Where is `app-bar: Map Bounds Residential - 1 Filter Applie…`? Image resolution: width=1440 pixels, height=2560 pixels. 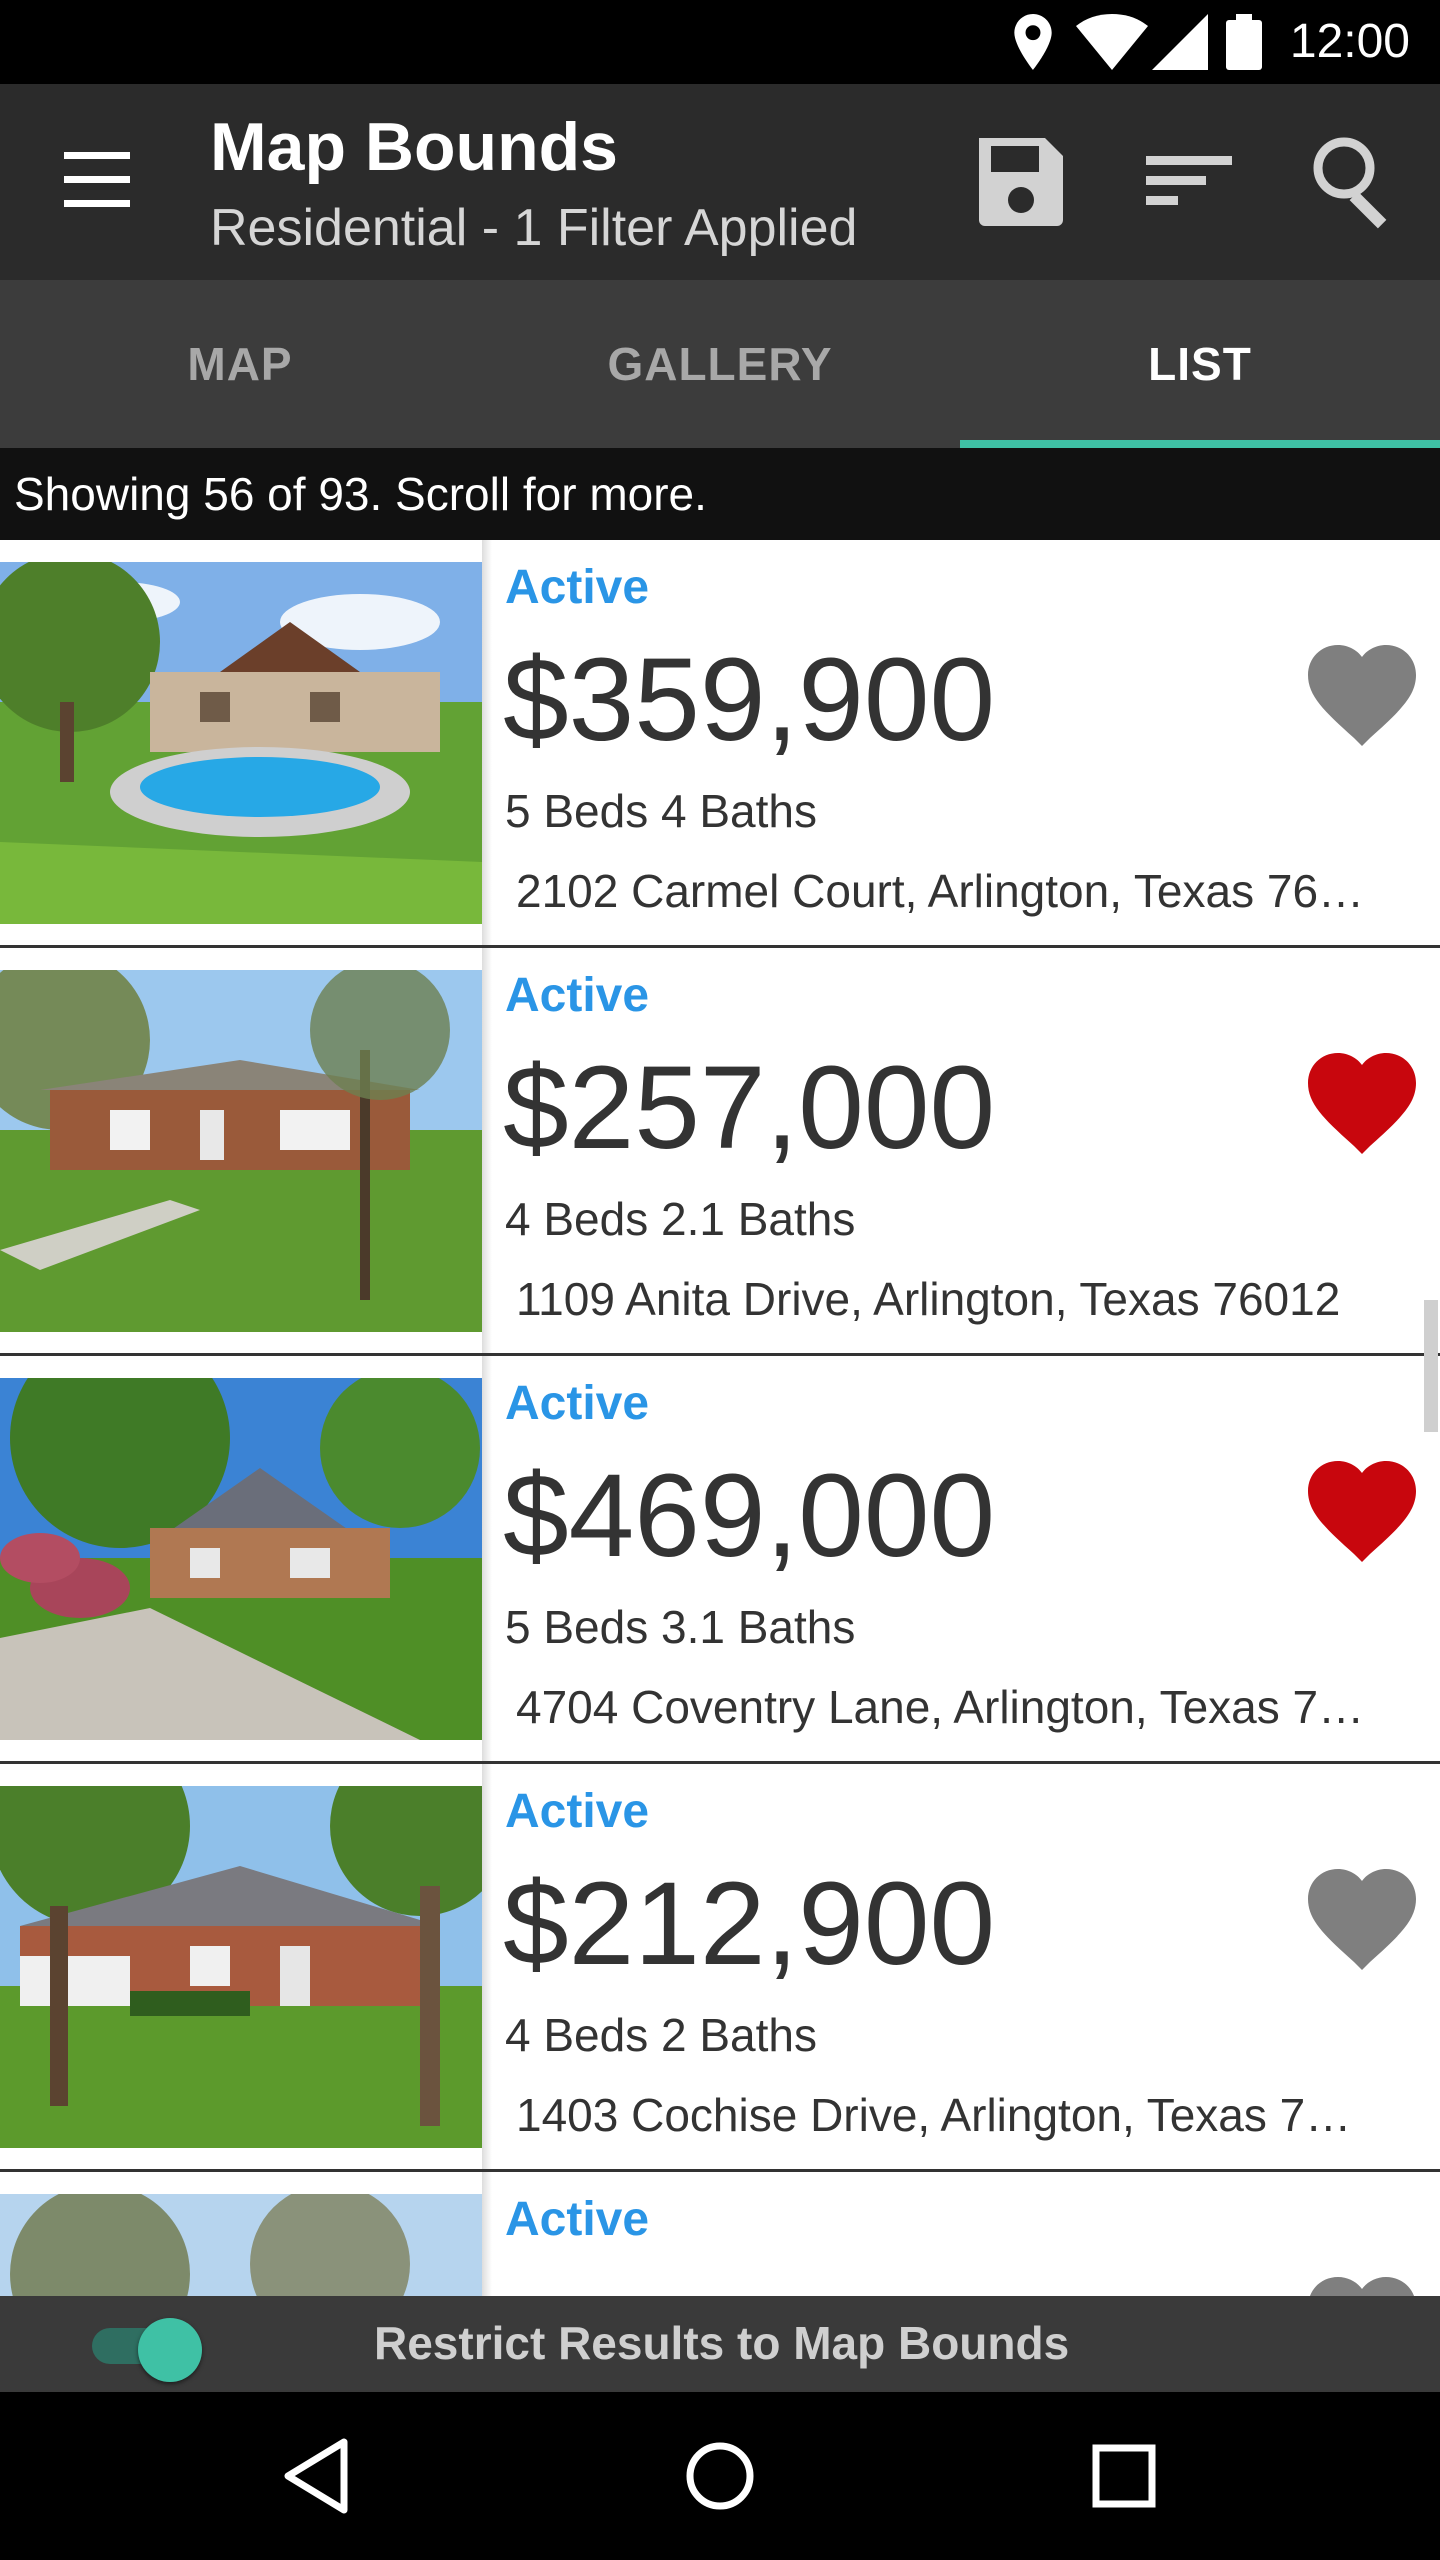 app-bar: Map Bounds Residential - 1 Filter Applie… is located at coordinates (720, 182).